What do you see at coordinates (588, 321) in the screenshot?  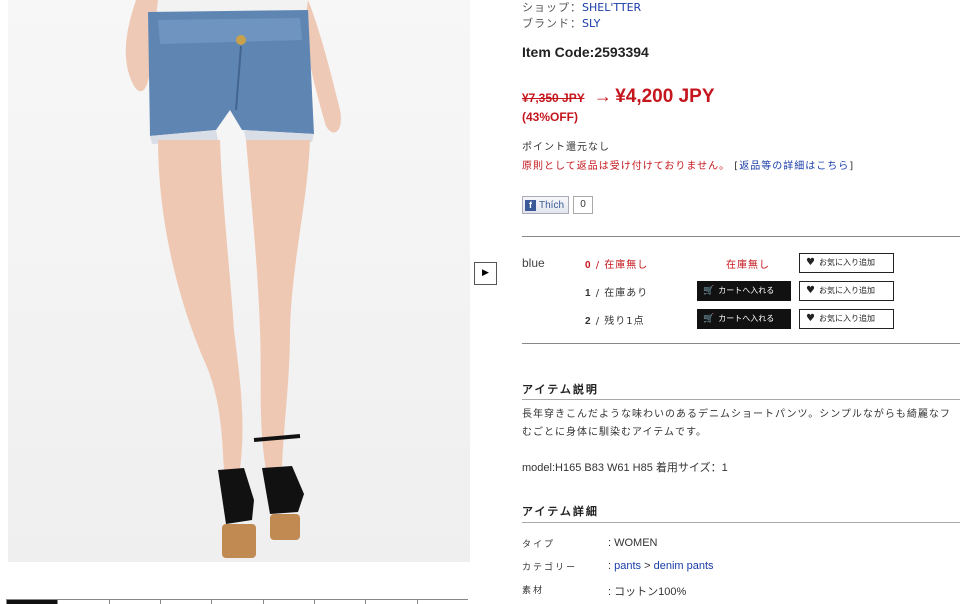 I see `size-number: 2` at bounding box center [588, 321].